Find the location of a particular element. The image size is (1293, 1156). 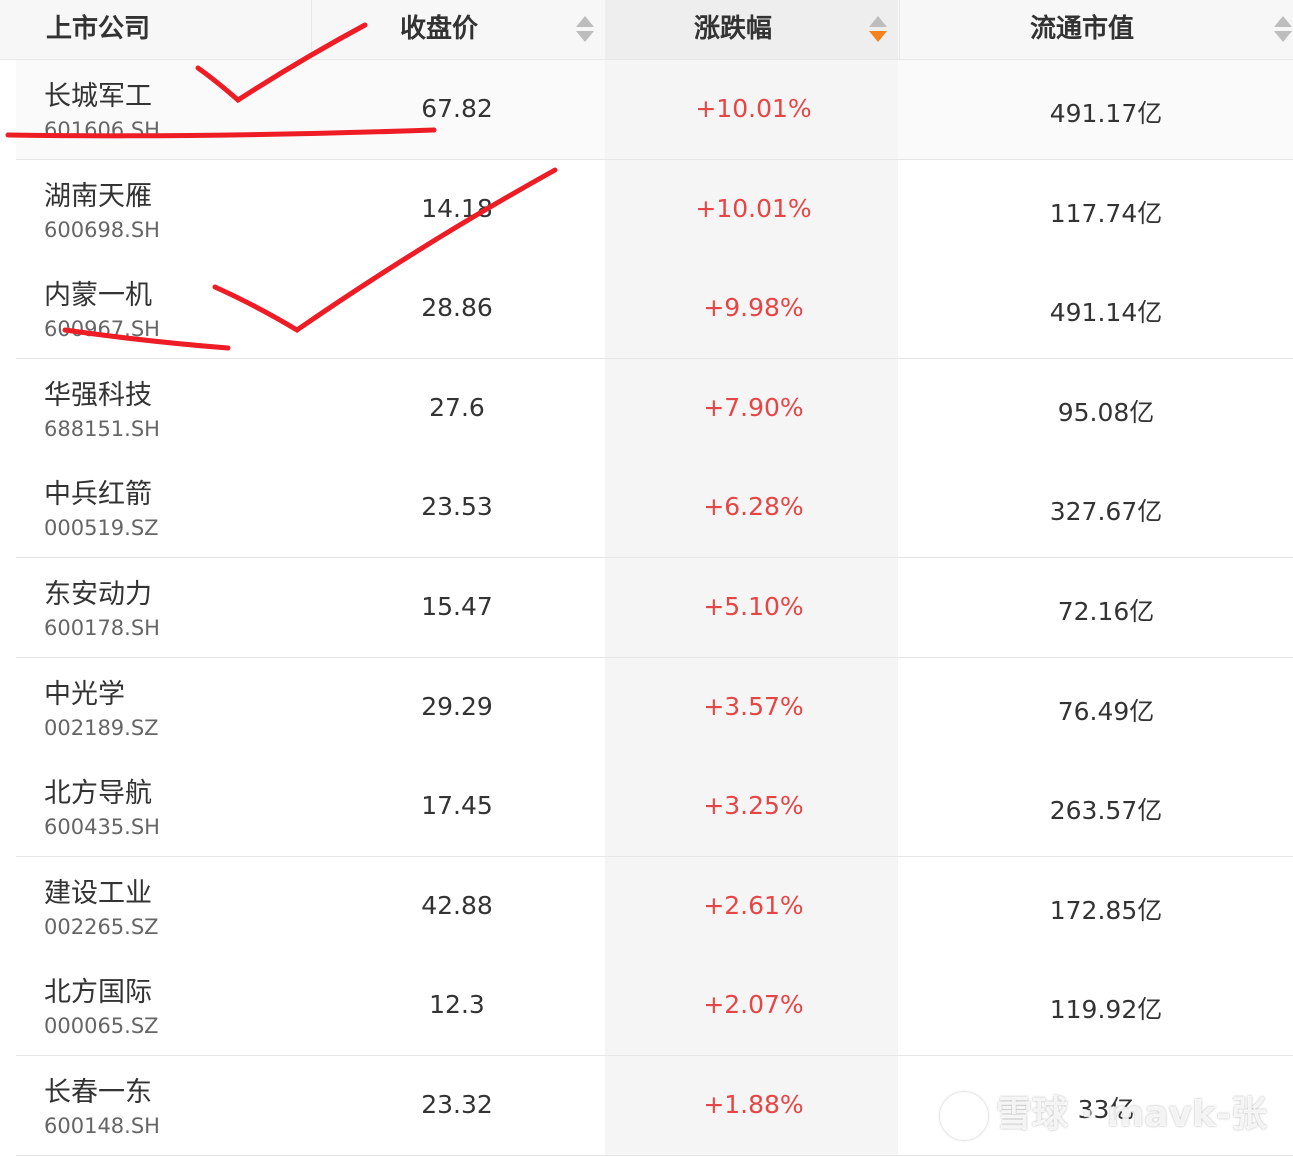

handwritten-annotations is located at coordinates (281, 186).